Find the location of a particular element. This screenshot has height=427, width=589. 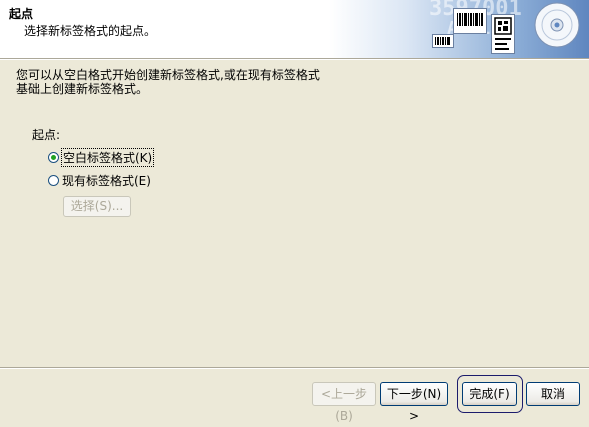

radio-existing-format: 现有标签格式(E) is located at coordinates (99, 180).